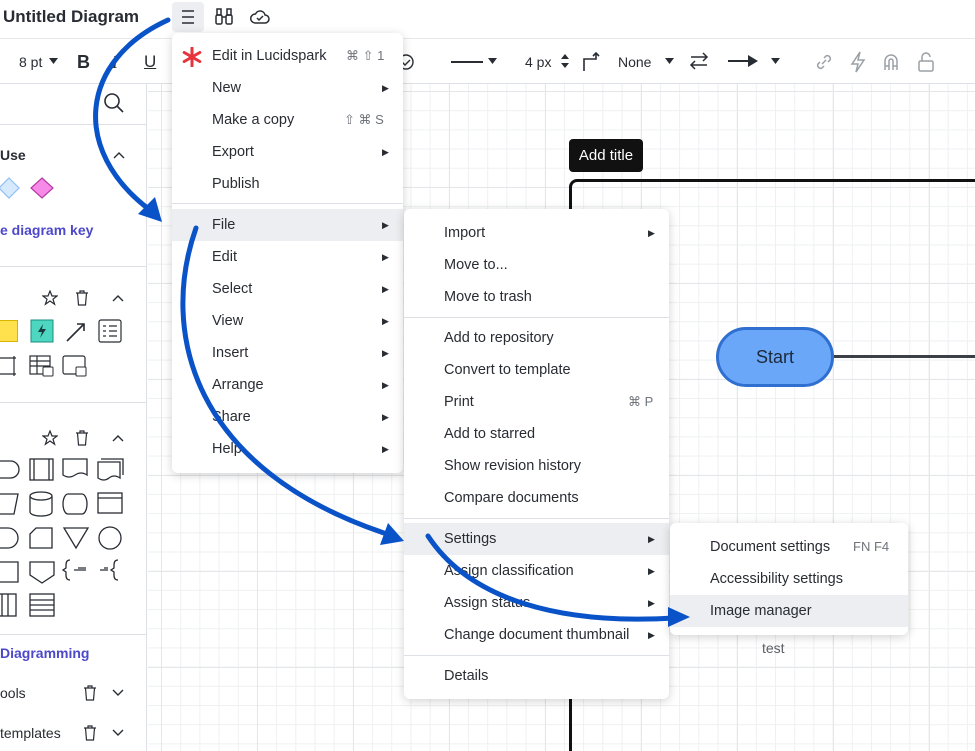 This screenshot has height=751, width=975. Describe the element at coordinates (287, 449) in the screenshot. I see `menu-item-help: Help ▶` at that location.